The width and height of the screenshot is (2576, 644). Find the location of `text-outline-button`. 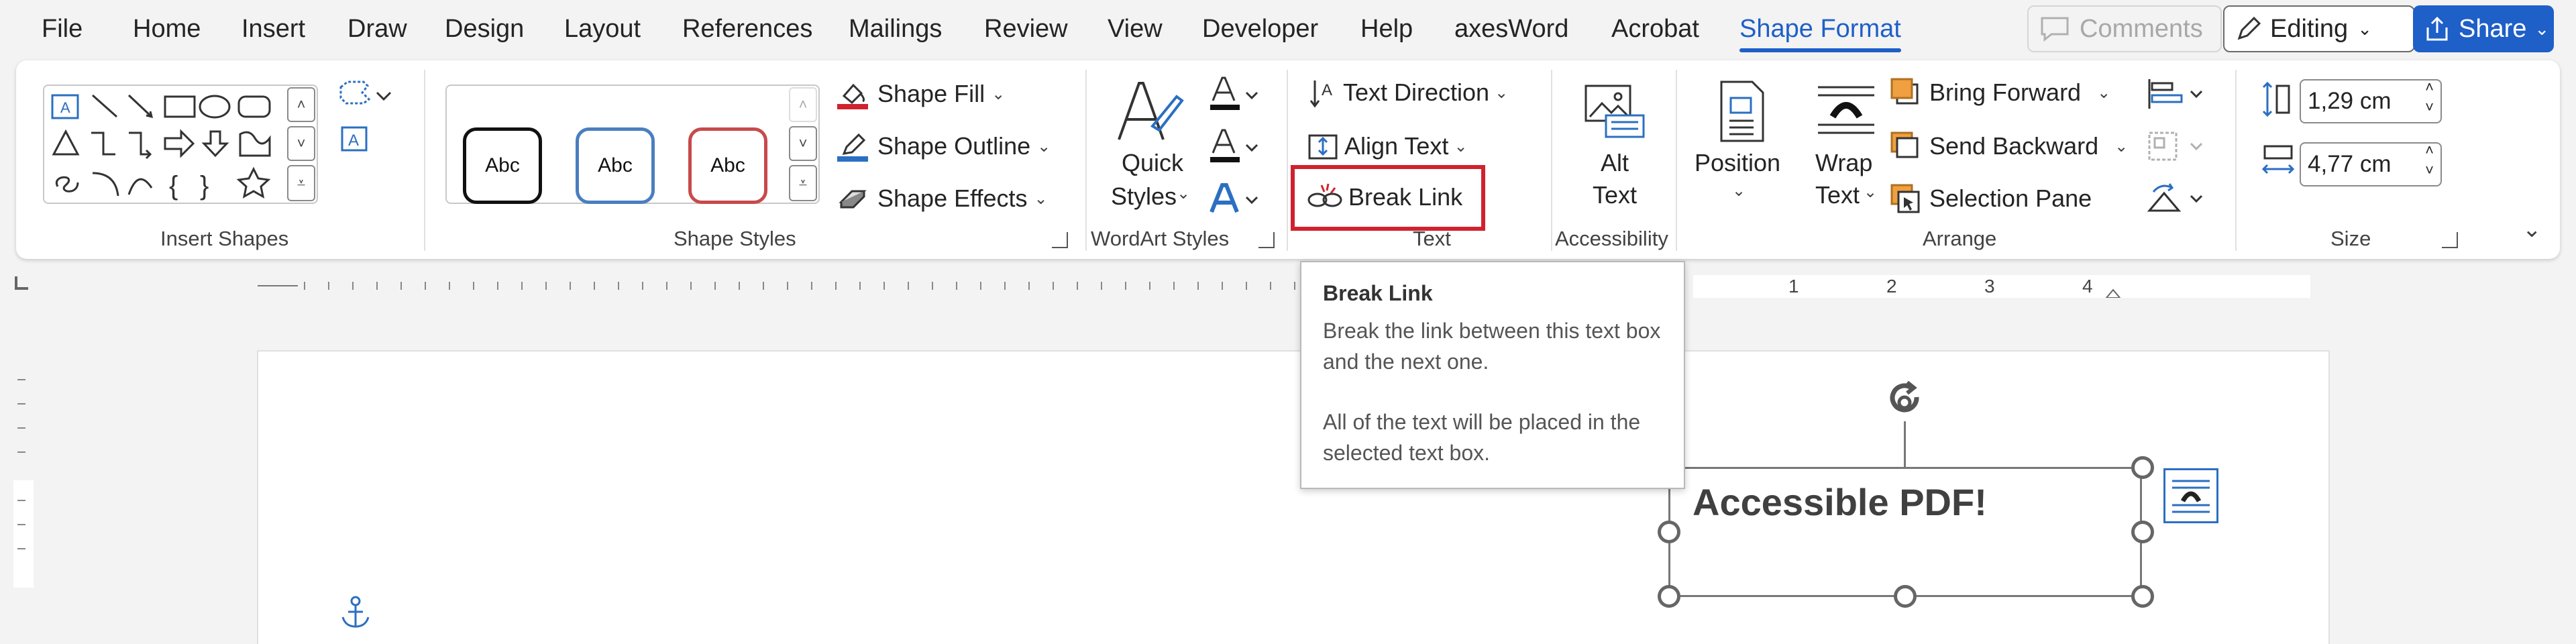

text-outline-button is located at coordinates (1234, 146).